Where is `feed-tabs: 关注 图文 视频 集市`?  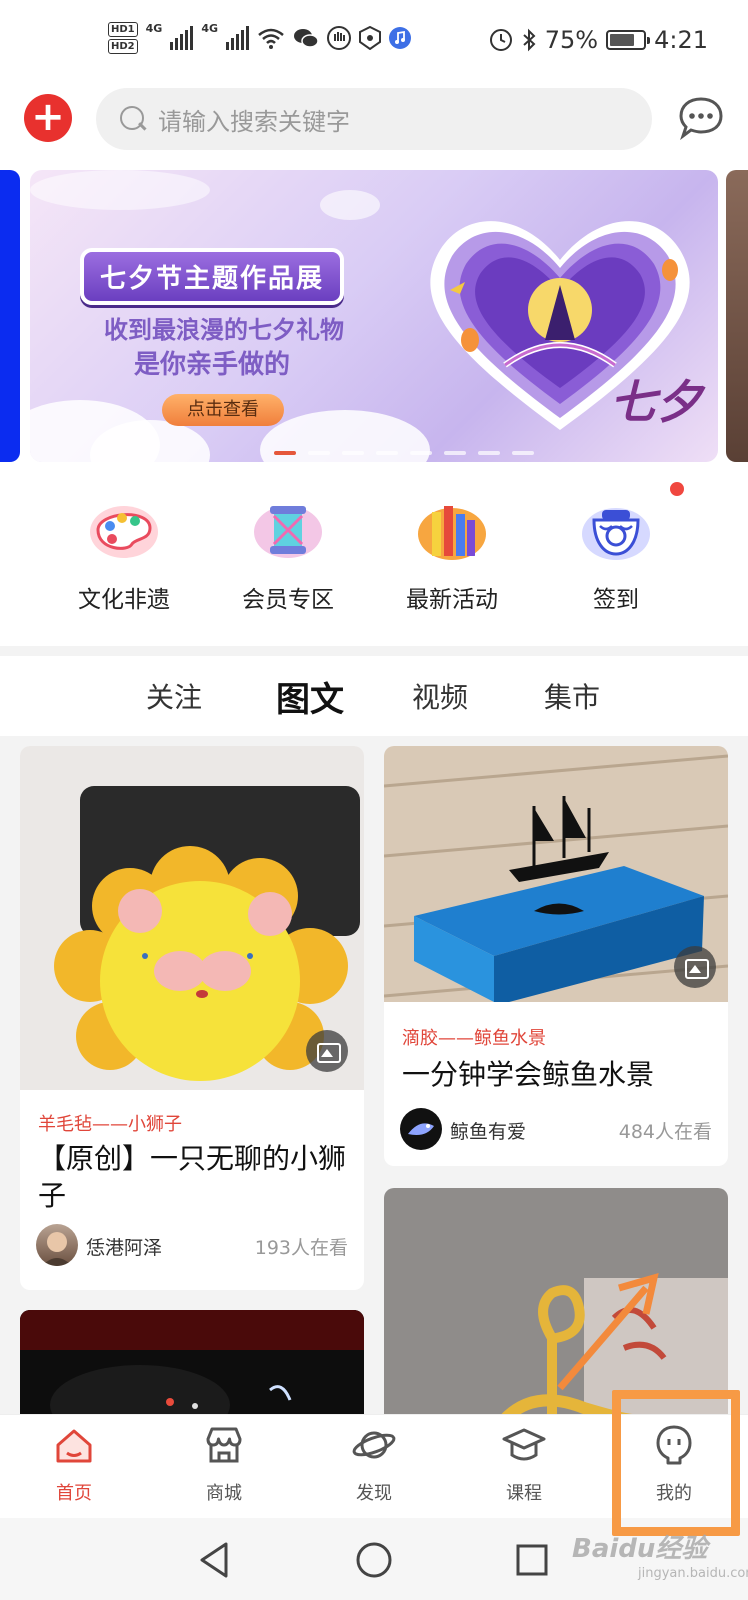 feed-tabs: 关注 图文 视频 集市 is located at coordinates (374, 696).